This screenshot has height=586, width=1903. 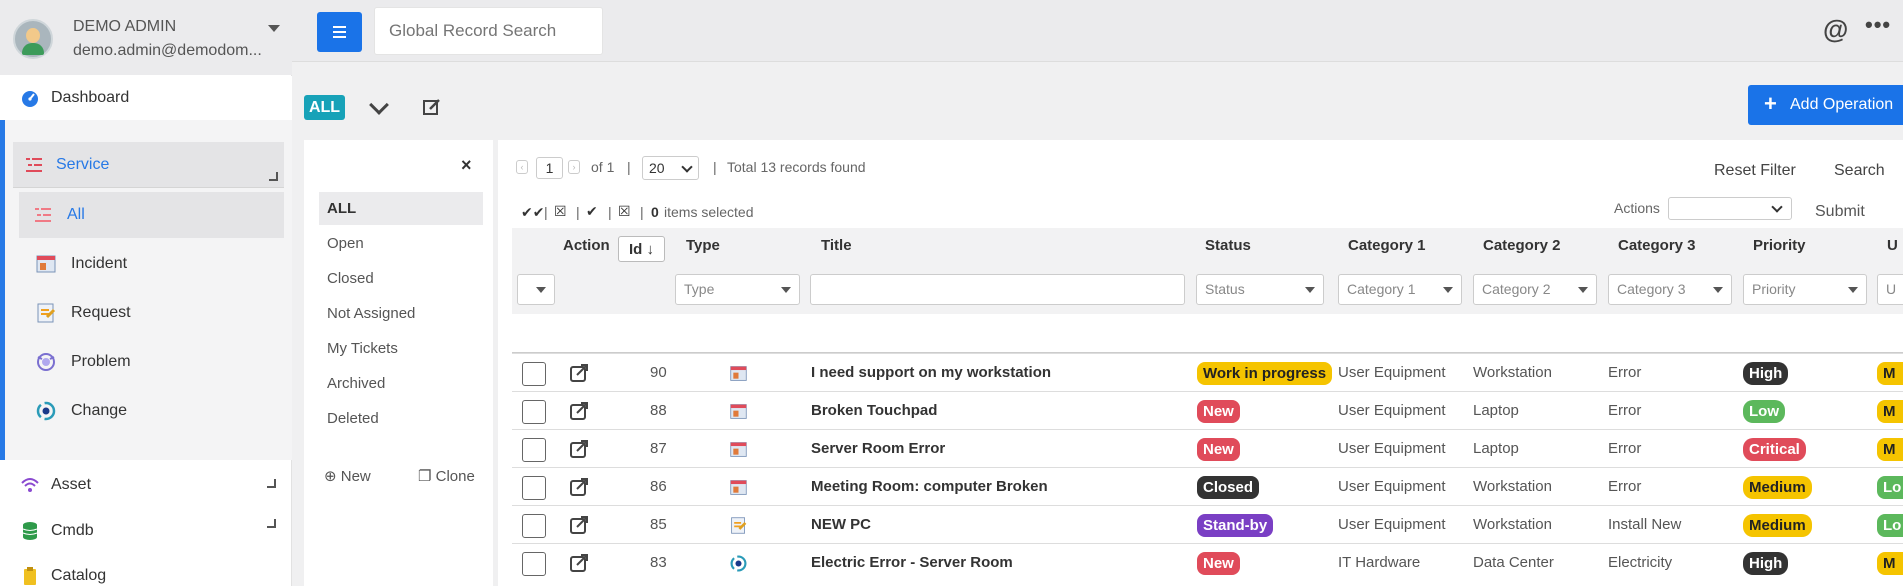 I want to click on next-page-icon: ›, so click(x=574, y=167).